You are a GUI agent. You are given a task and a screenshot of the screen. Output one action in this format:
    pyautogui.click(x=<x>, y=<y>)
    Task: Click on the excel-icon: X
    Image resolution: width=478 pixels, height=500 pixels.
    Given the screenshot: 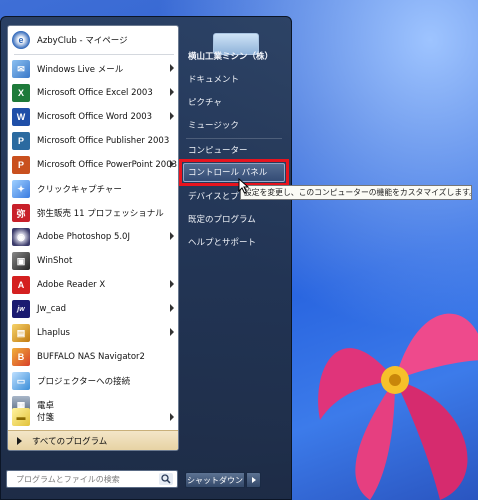 What is the action you would take?
    pyautogui.click(x=21, y=93)
    